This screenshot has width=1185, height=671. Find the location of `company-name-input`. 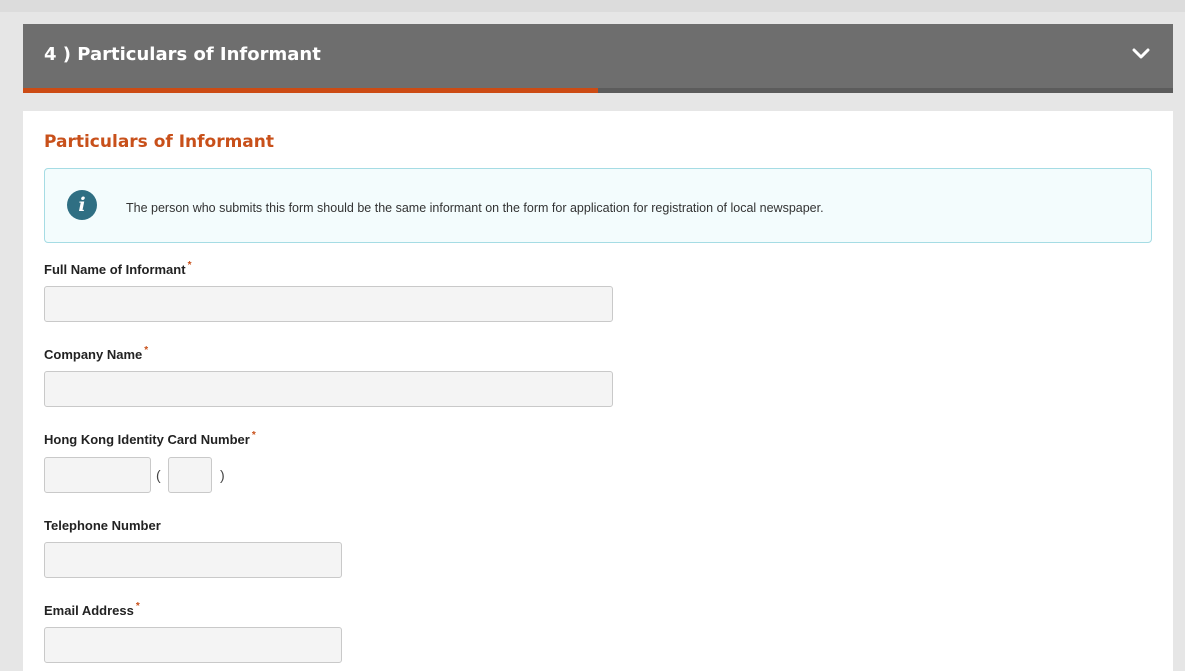

company-name-input is located at coordinates (328, 389).